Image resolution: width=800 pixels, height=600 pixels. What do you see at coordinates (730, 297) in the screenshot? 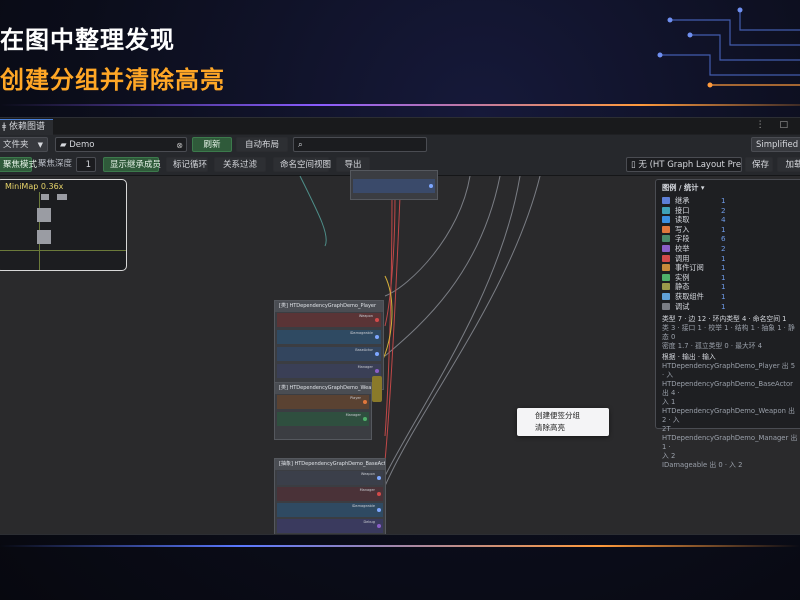
I see `legend-item: 获取组件 1` at bounding box center [730, 297].